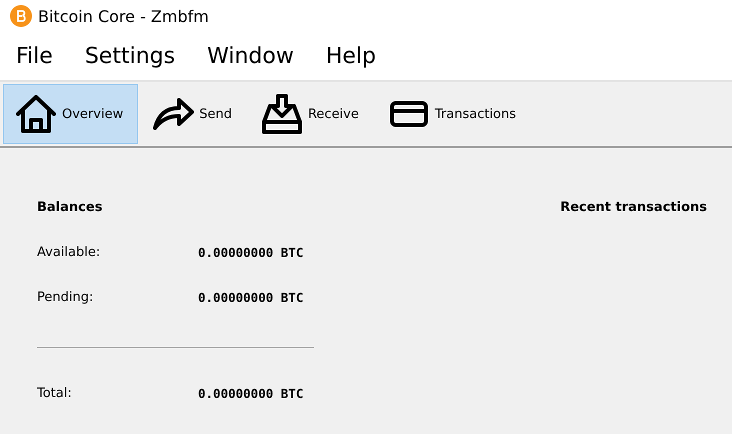 This screenshot has height=434, width=732. I want to click on house-icon, so click(36, 114).